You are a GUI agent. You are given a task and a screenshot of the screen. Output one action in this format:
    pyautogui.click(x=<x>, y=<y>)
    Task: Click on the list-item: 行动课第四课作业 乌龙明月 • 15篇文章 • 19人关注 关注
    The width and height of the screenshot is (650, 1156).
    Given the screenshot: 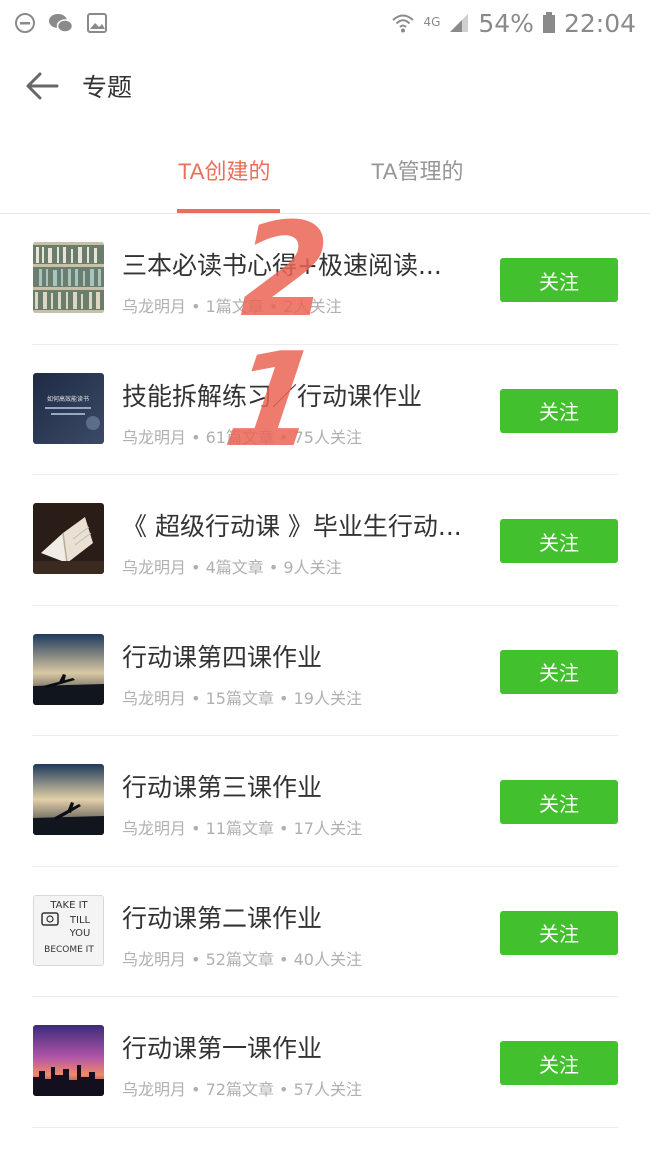 What is the action you would take?
    pyautogui.click(x=325, y=671)
    